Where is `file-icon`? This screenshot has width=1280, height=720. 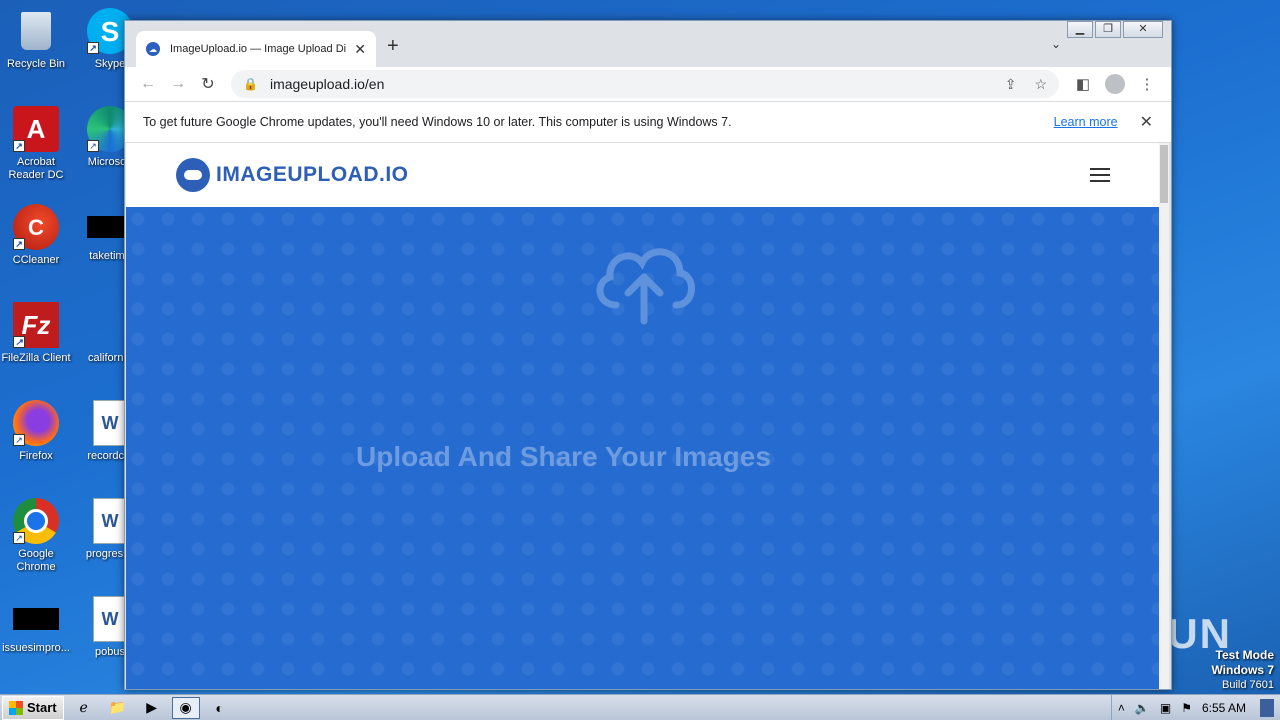
file-icon is located at coordinates (36, 619).